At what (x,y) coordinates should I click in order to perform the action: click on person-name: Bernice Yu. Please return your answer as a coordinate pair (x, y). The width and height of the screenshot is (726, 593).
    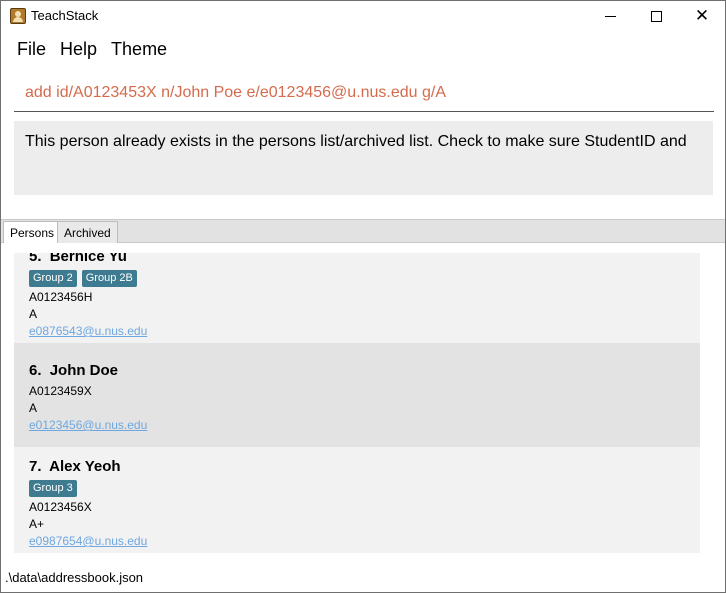
    Looking at the image, I should click on (88, 259).